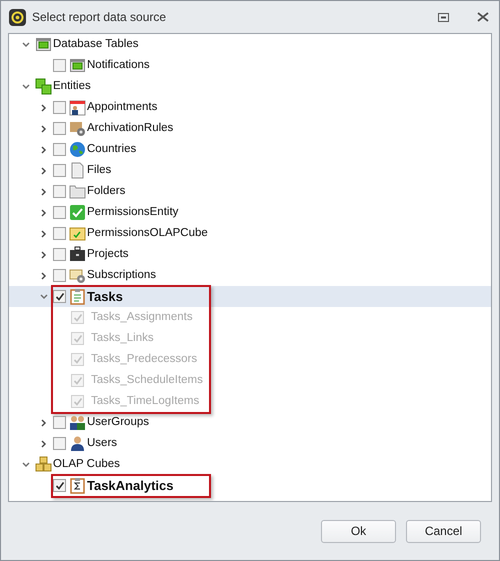 This screenshot has height=561, width=500. I want to click on globe-icon, so click(77, 149).